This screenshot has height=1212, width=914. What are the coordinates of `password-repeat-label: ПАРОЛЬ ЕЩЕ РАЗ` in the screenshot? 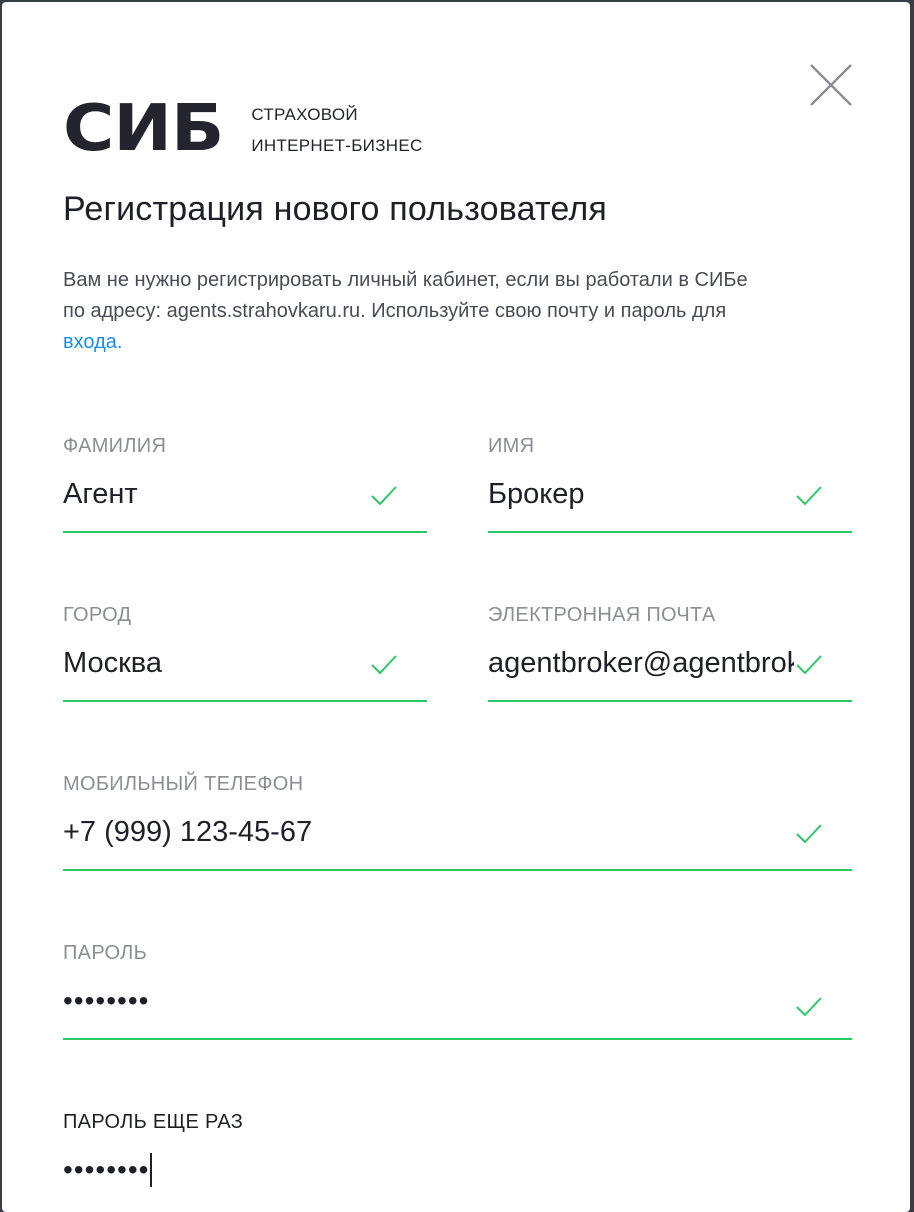 It's located at (153, 1122).